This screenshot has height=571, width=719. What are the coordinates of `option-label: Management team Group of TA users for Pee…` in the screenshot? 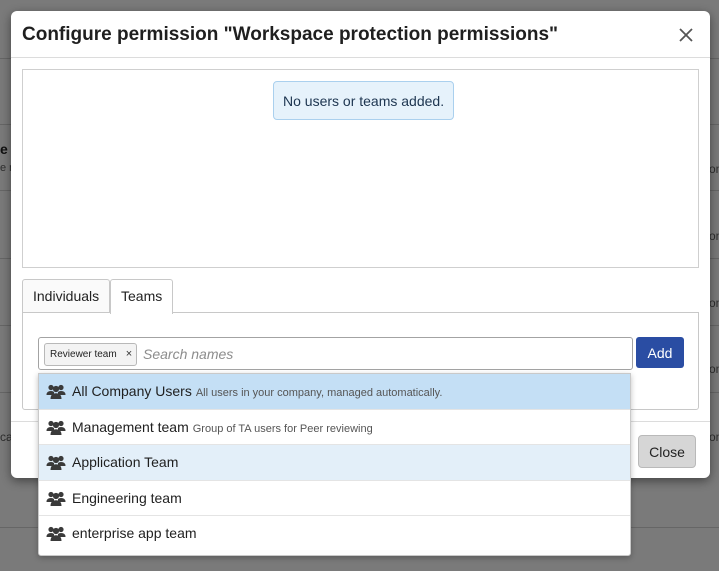 It's located at (222, 426).